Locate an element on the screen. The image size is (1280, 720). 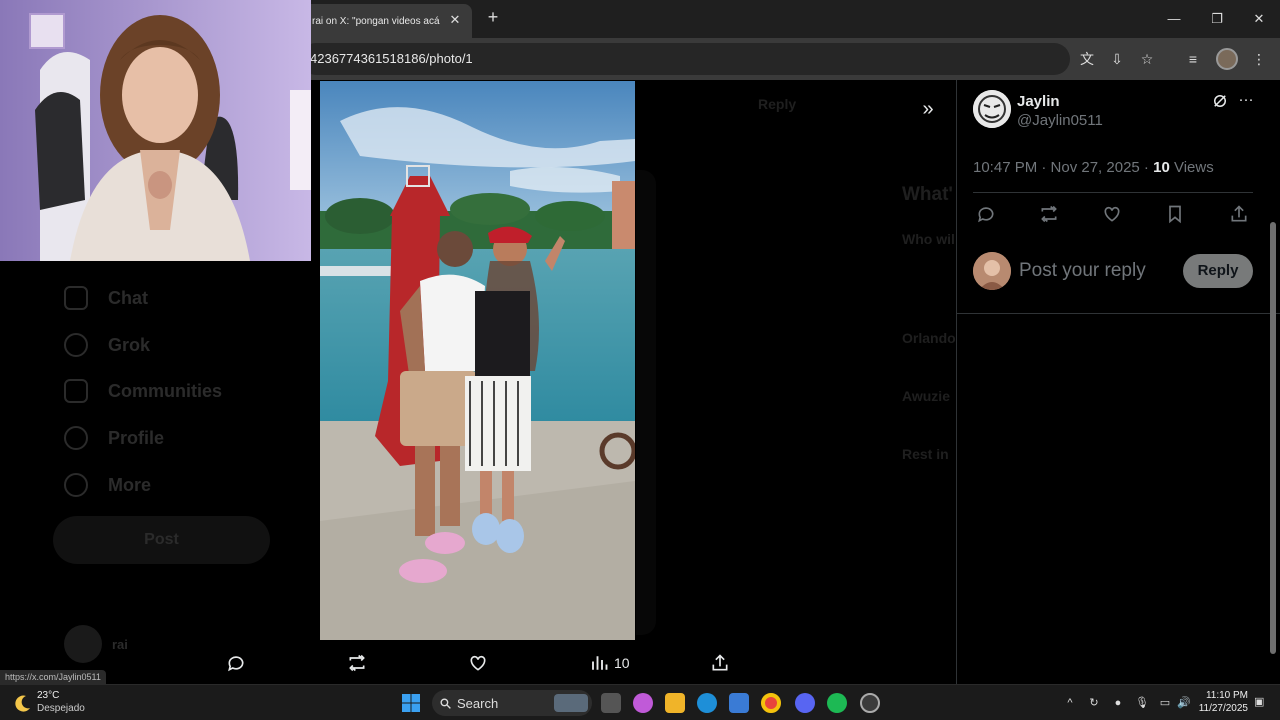
browser-profile-avatar is located at coordinates (1227, 59).